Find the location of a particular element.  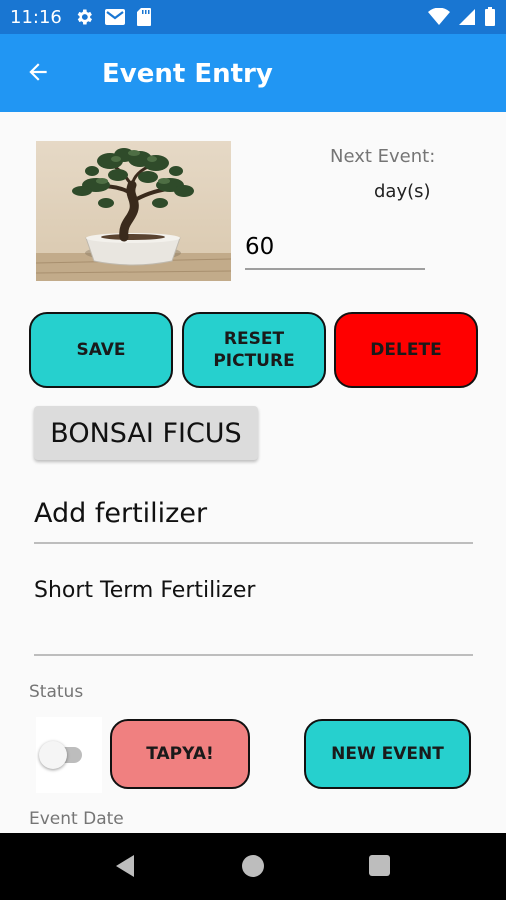

plant-name-chip: BONSAI FICUS is located at coordinates (146, 433).